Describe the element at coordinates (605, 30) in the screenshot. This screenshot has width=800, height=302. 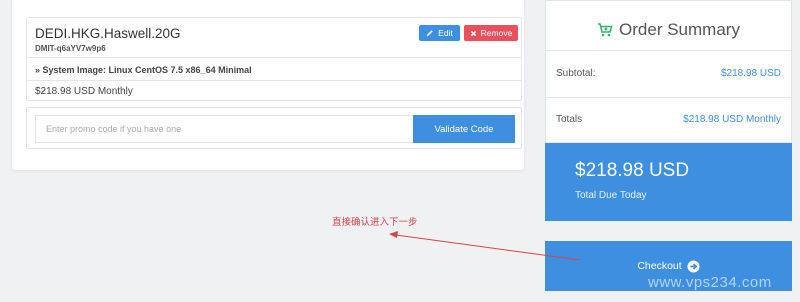
I see `cart-plus-icon` at that location.